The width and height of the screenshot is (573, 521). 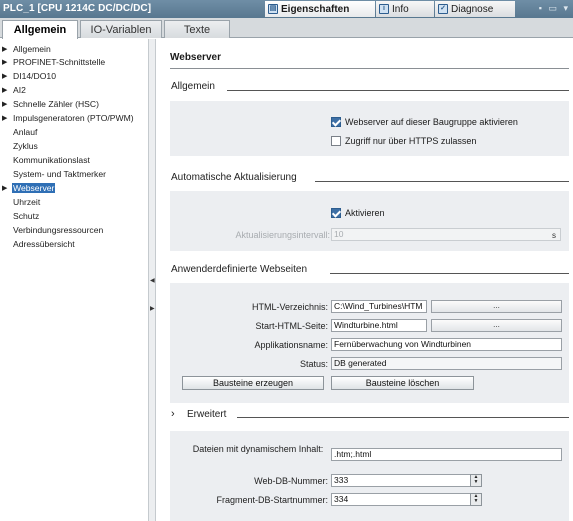 What do you see at coordinates (336, 141) in the screenshot?
I see `checkbox-unchecked-icon` at bounding box center [336, 141].